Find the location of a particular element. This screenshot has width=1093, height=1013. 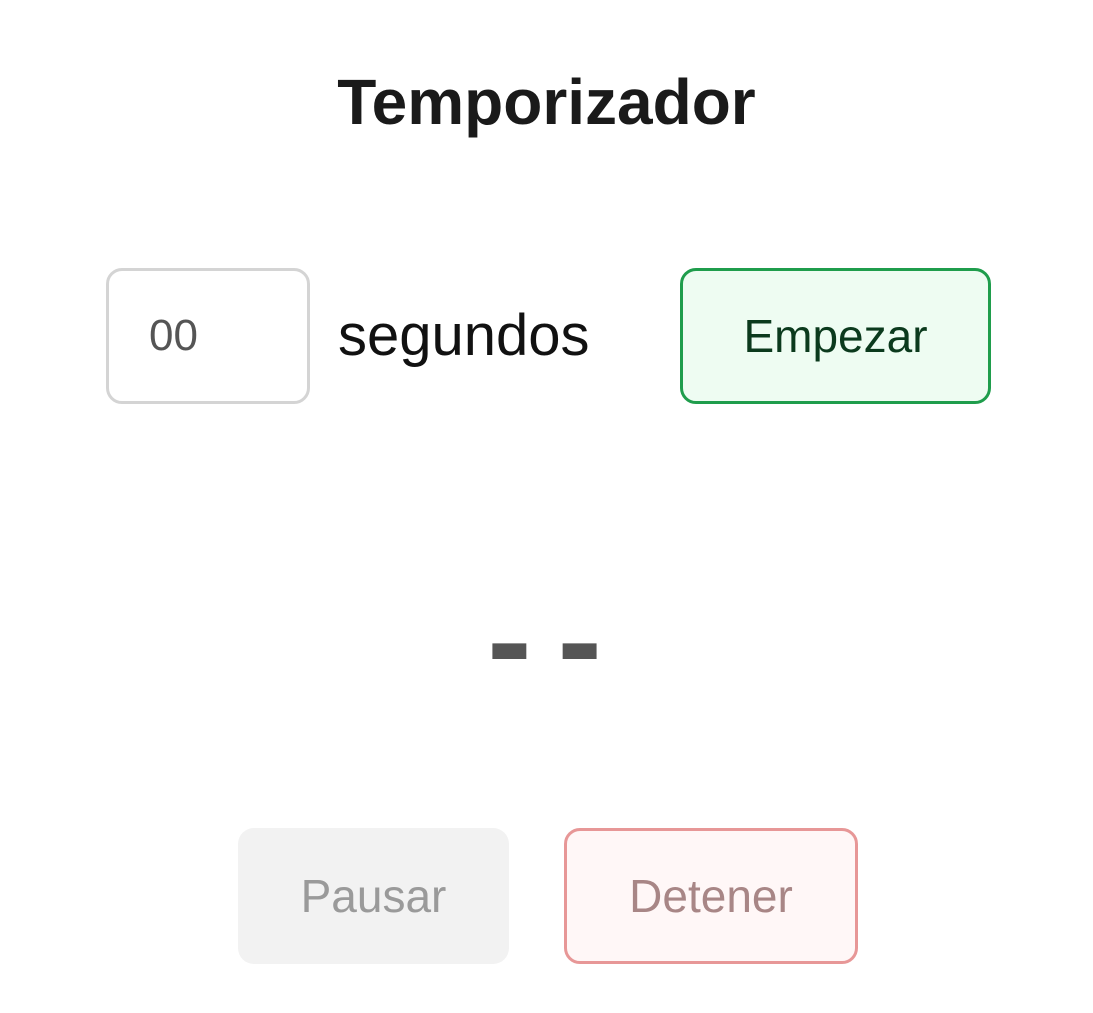

countdown-text: -- is located at coordinates (546, 645).